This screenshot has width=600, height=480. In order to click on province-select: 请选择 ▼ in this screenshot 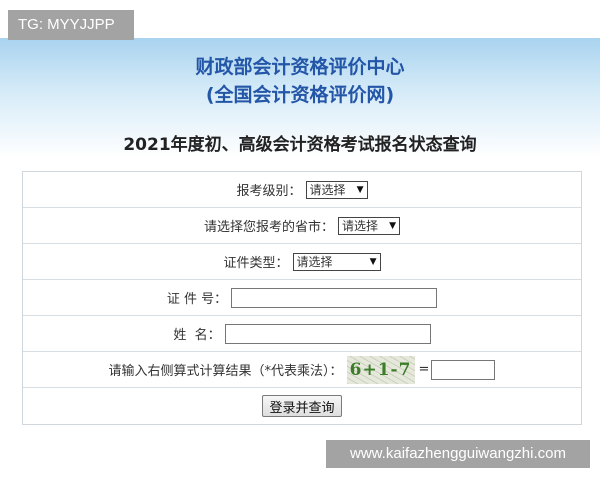, I will do `click(369, 225)`.